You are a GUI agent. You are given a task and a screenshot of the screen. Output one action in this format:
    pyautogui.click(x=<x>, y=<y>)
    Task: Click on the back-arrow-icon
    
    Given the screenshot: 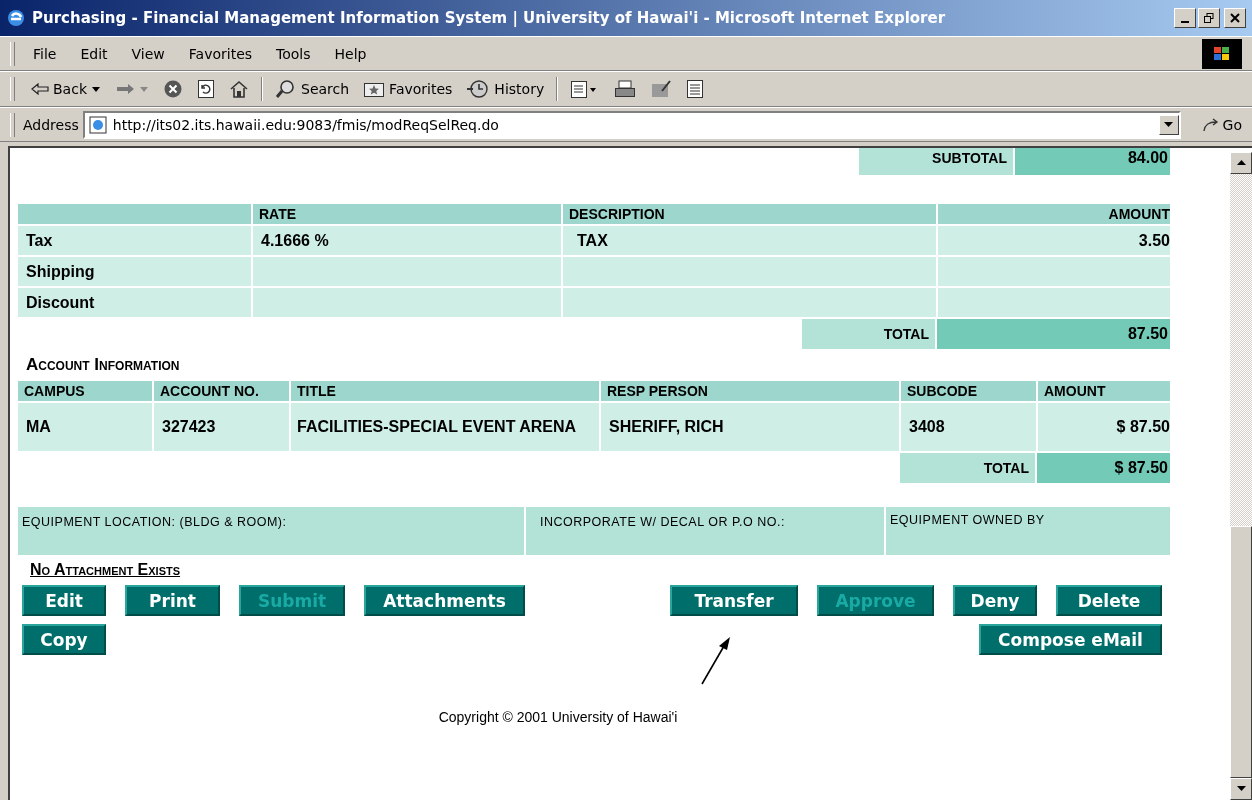 What is the action you would take?
    pyautogui.click(x=40, y=89)
    